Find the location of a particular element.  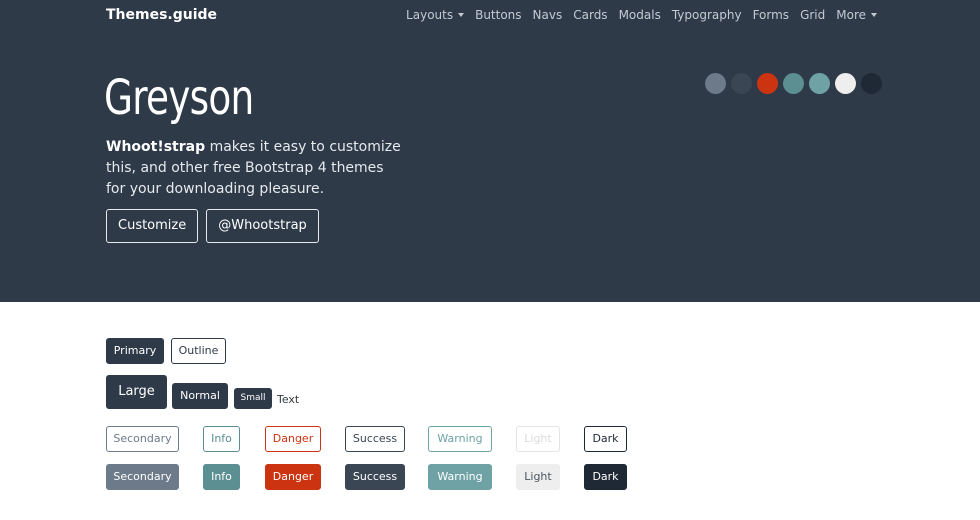

nav-label: Grid is located at coordinates (813, 15).